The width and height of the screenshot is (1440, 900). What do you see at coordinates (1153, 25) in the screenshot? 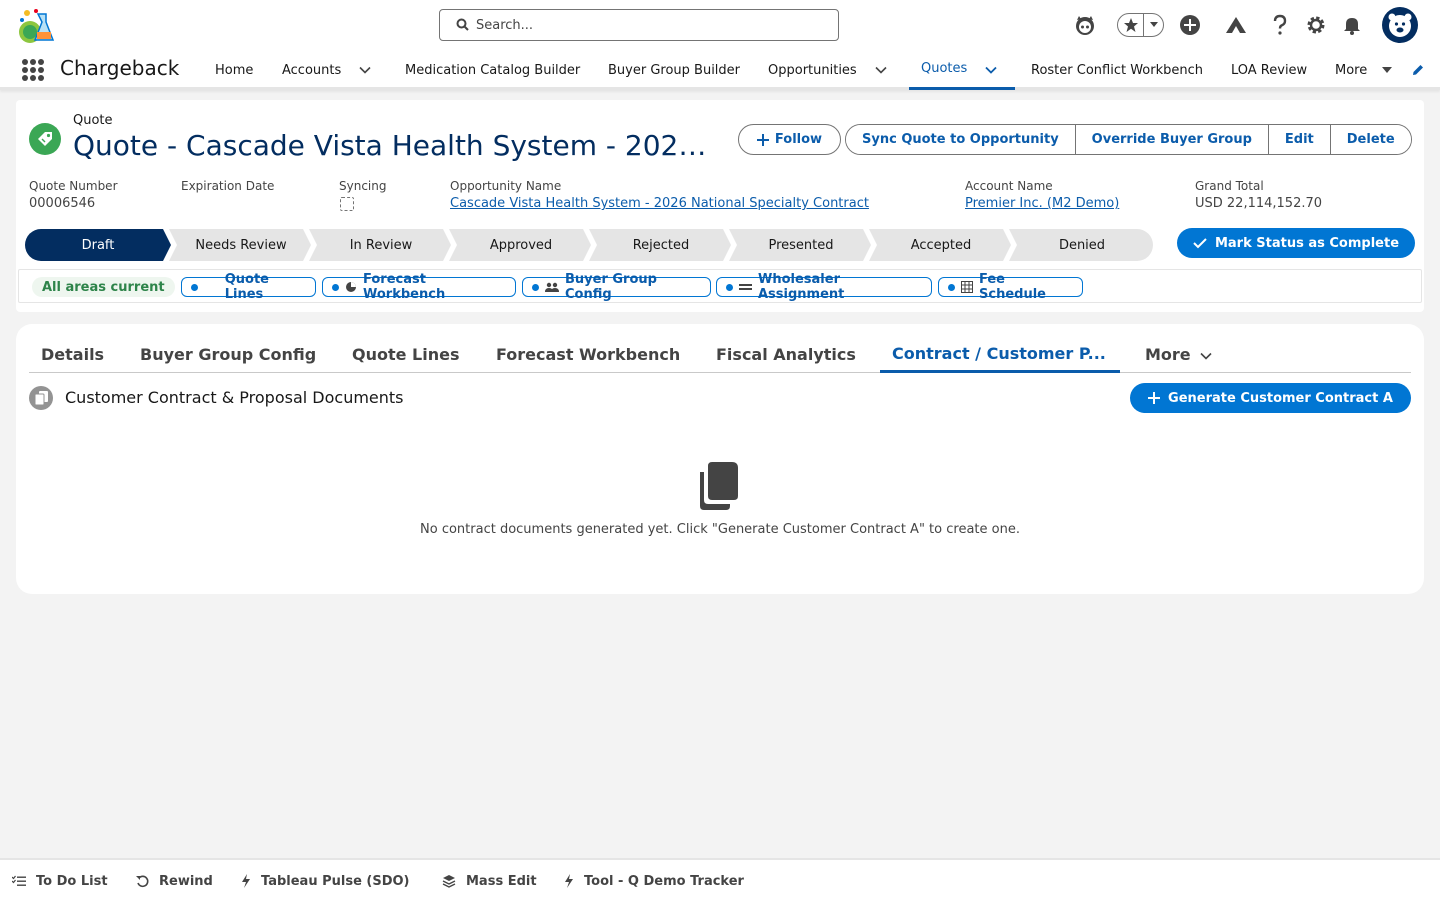
I see `favorites-menu-caret-icon` at bounding box center [1153, 25].